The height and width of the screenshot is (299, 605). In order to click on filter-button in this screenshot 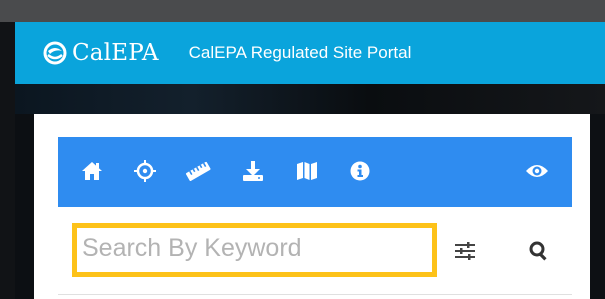, I will do `click(465, 251)`.